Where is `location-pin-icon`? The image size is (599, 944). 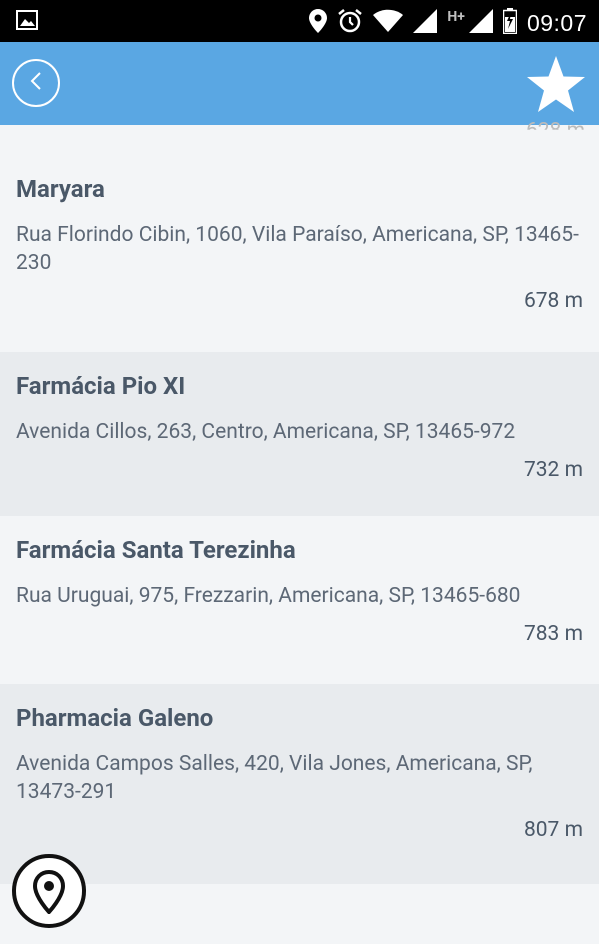
location-pin-icon is located at coordinates (49, 893).